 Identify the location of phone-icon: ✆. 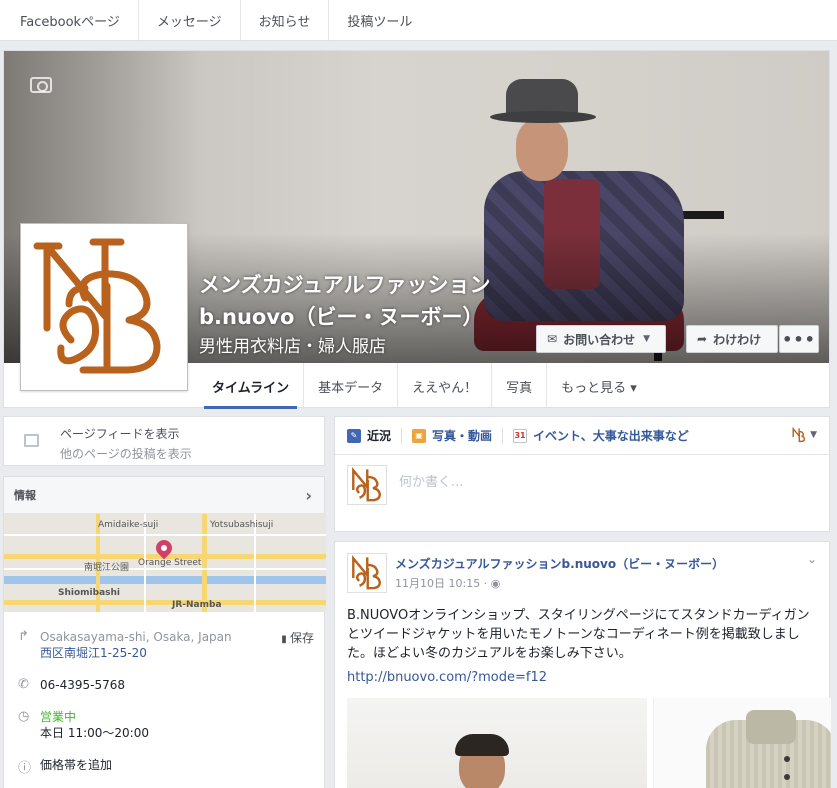
(23, 684).